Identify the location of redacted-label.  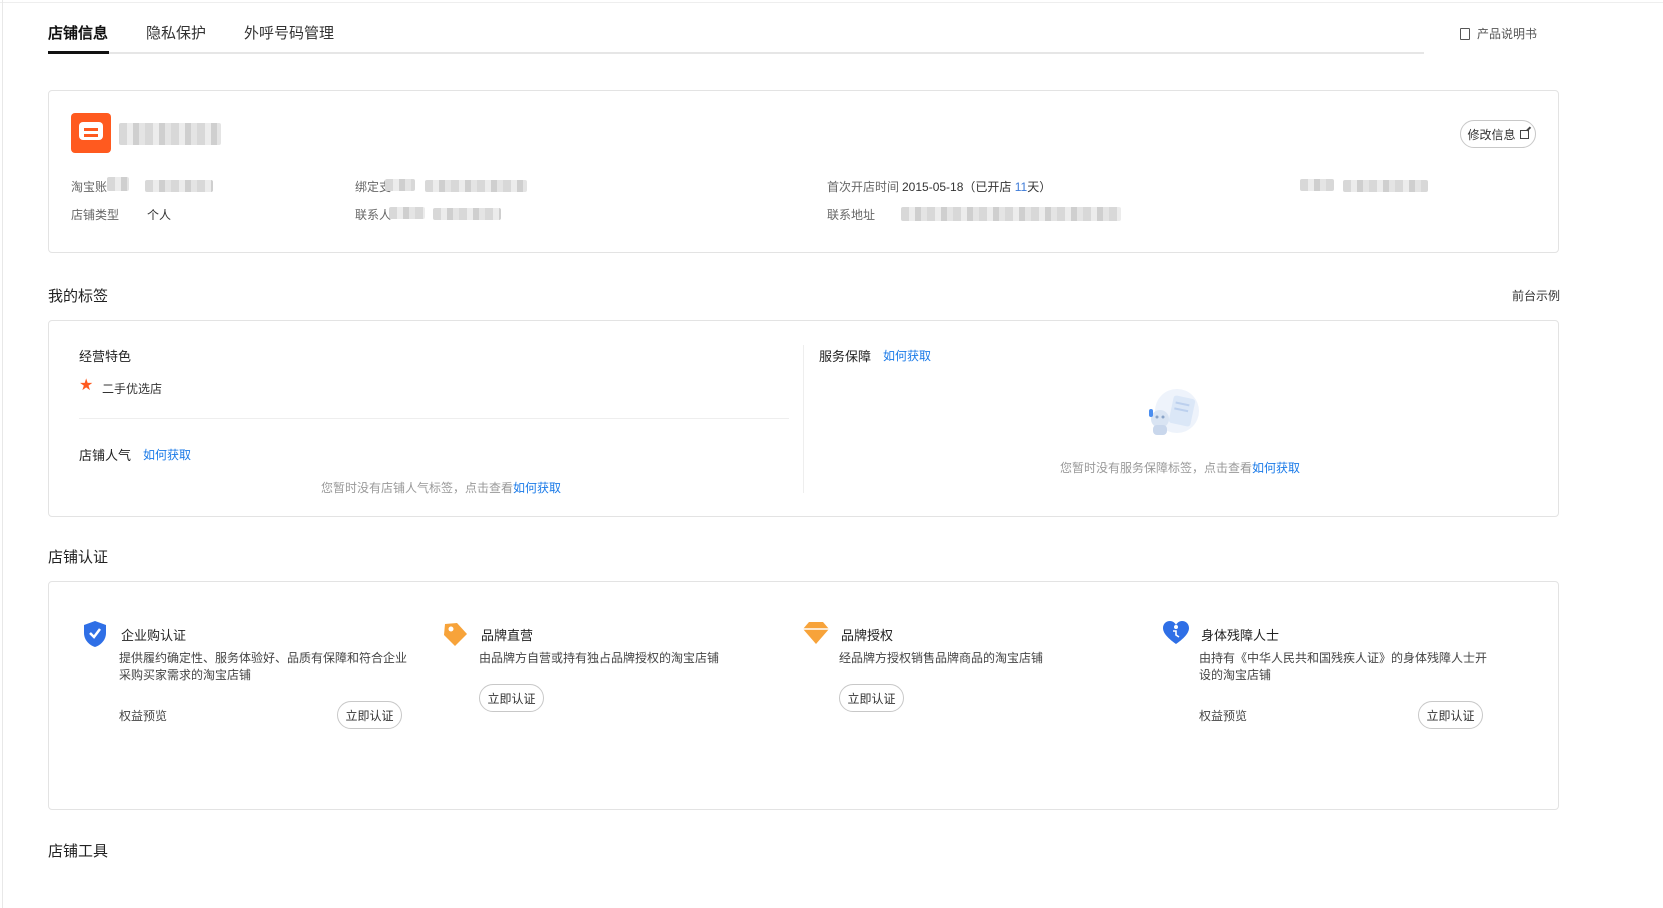
(1317, 185).